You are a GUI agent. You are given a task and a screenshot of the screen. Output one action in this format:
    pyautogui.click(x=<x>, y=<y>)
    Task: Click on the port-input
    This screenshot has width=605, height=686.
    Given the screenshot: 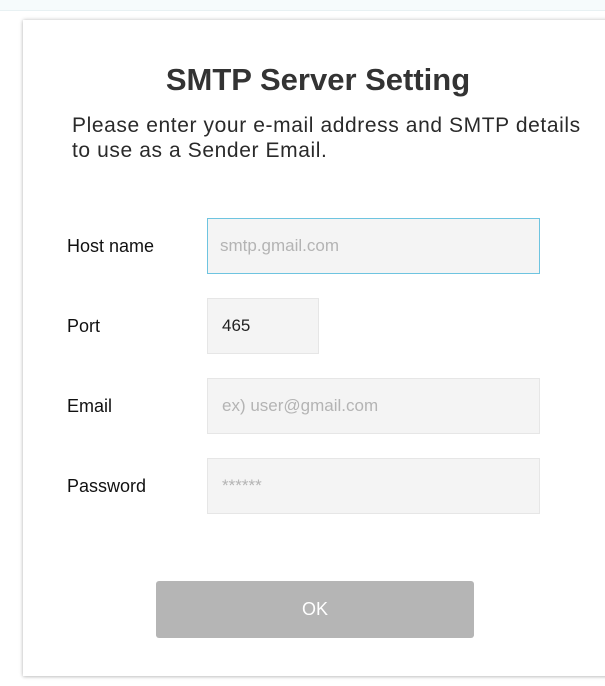 What is the action you would take?
    pyautogui.click(x=263, y=326)
    